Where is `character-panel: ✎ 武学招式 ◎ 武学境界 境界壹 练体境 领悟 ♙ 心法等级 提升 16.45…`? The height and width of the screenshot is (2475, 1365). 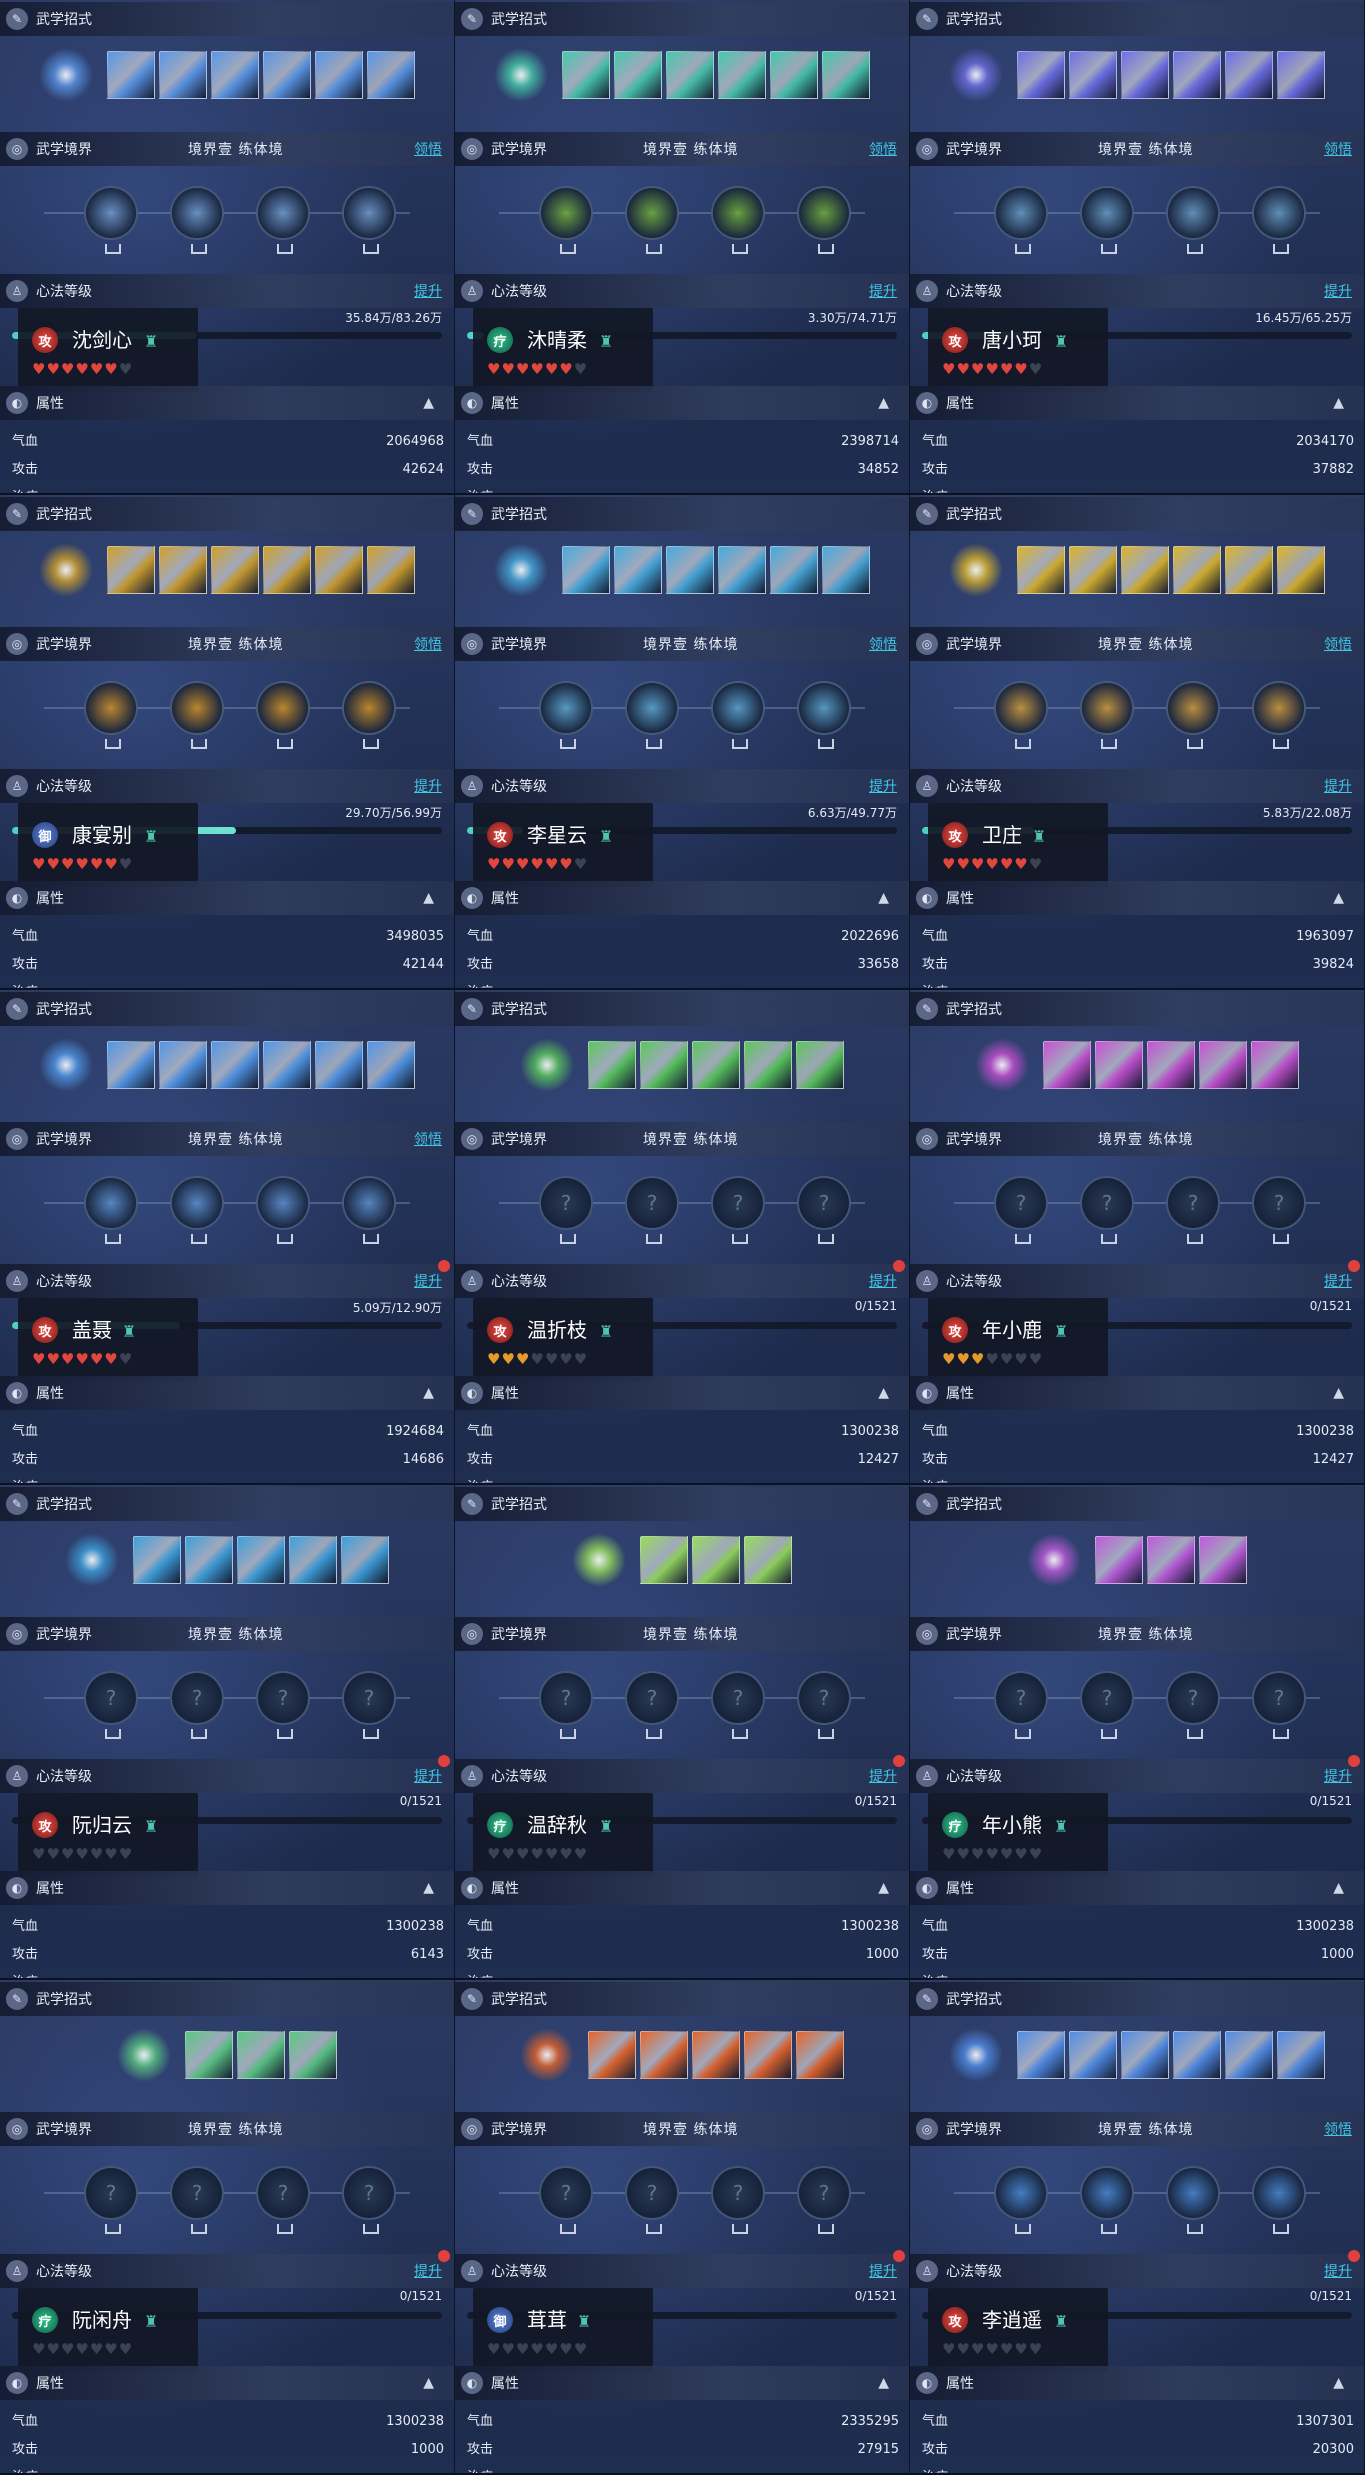
character-panel: ✎ 武学招式 ◎ 武学境界 境界壹 练体境 领悟 ♙ 心法等级 提升 16.45… is located at coordinates (1137, 247).